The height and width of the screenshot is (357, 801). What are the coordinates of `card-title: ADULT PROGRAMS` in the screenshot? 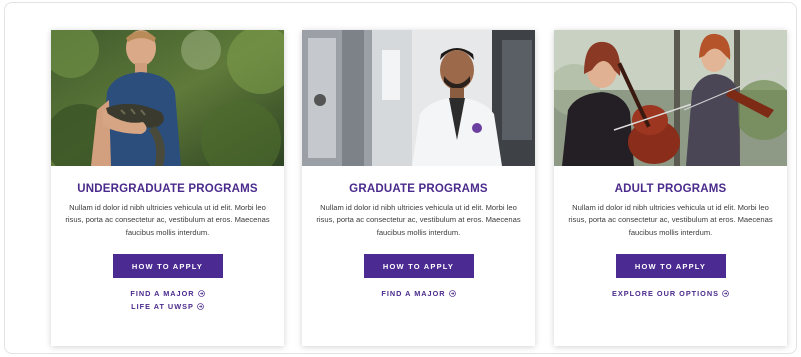 It's located at (670, 189).